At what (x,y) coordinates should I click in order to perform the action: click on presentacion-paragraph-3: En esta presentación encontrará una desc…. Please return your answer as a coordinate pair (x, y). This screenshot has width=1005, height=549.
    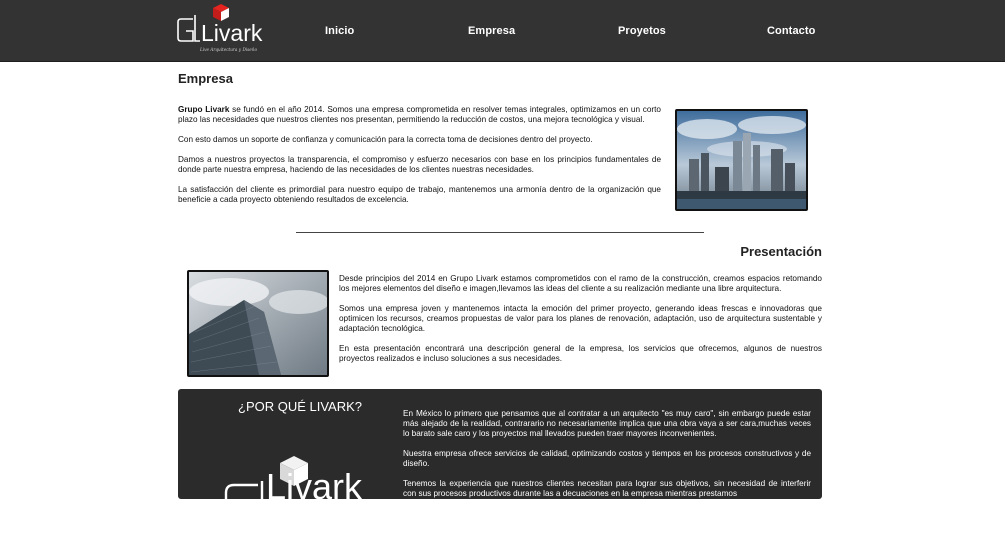
    Looking at the image, I should click on (580, 353).